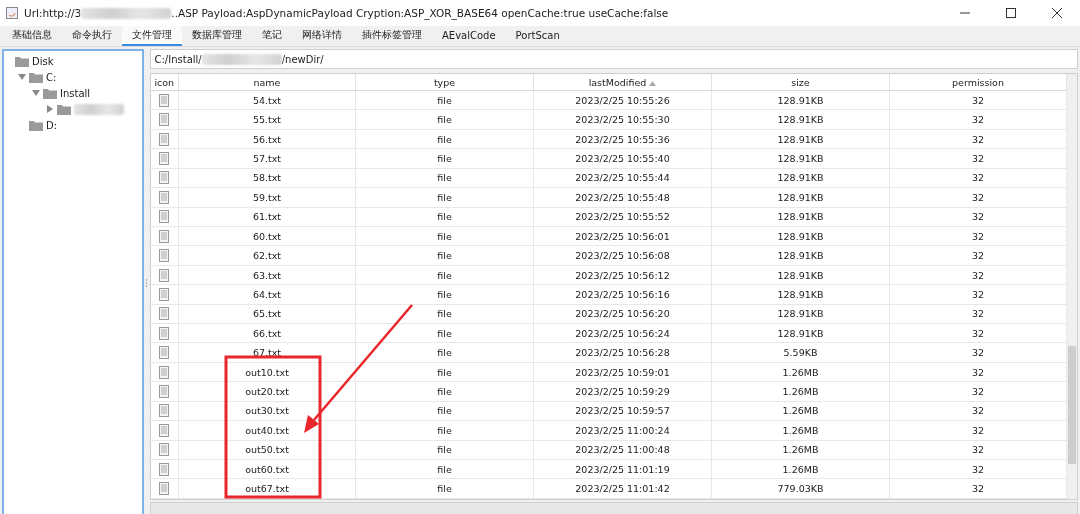 The width and height of the screenshot is (1080, 514). Describe the element at coordinates (43, 61) in the screenshot. I see `tree-item: Disk` at that location.